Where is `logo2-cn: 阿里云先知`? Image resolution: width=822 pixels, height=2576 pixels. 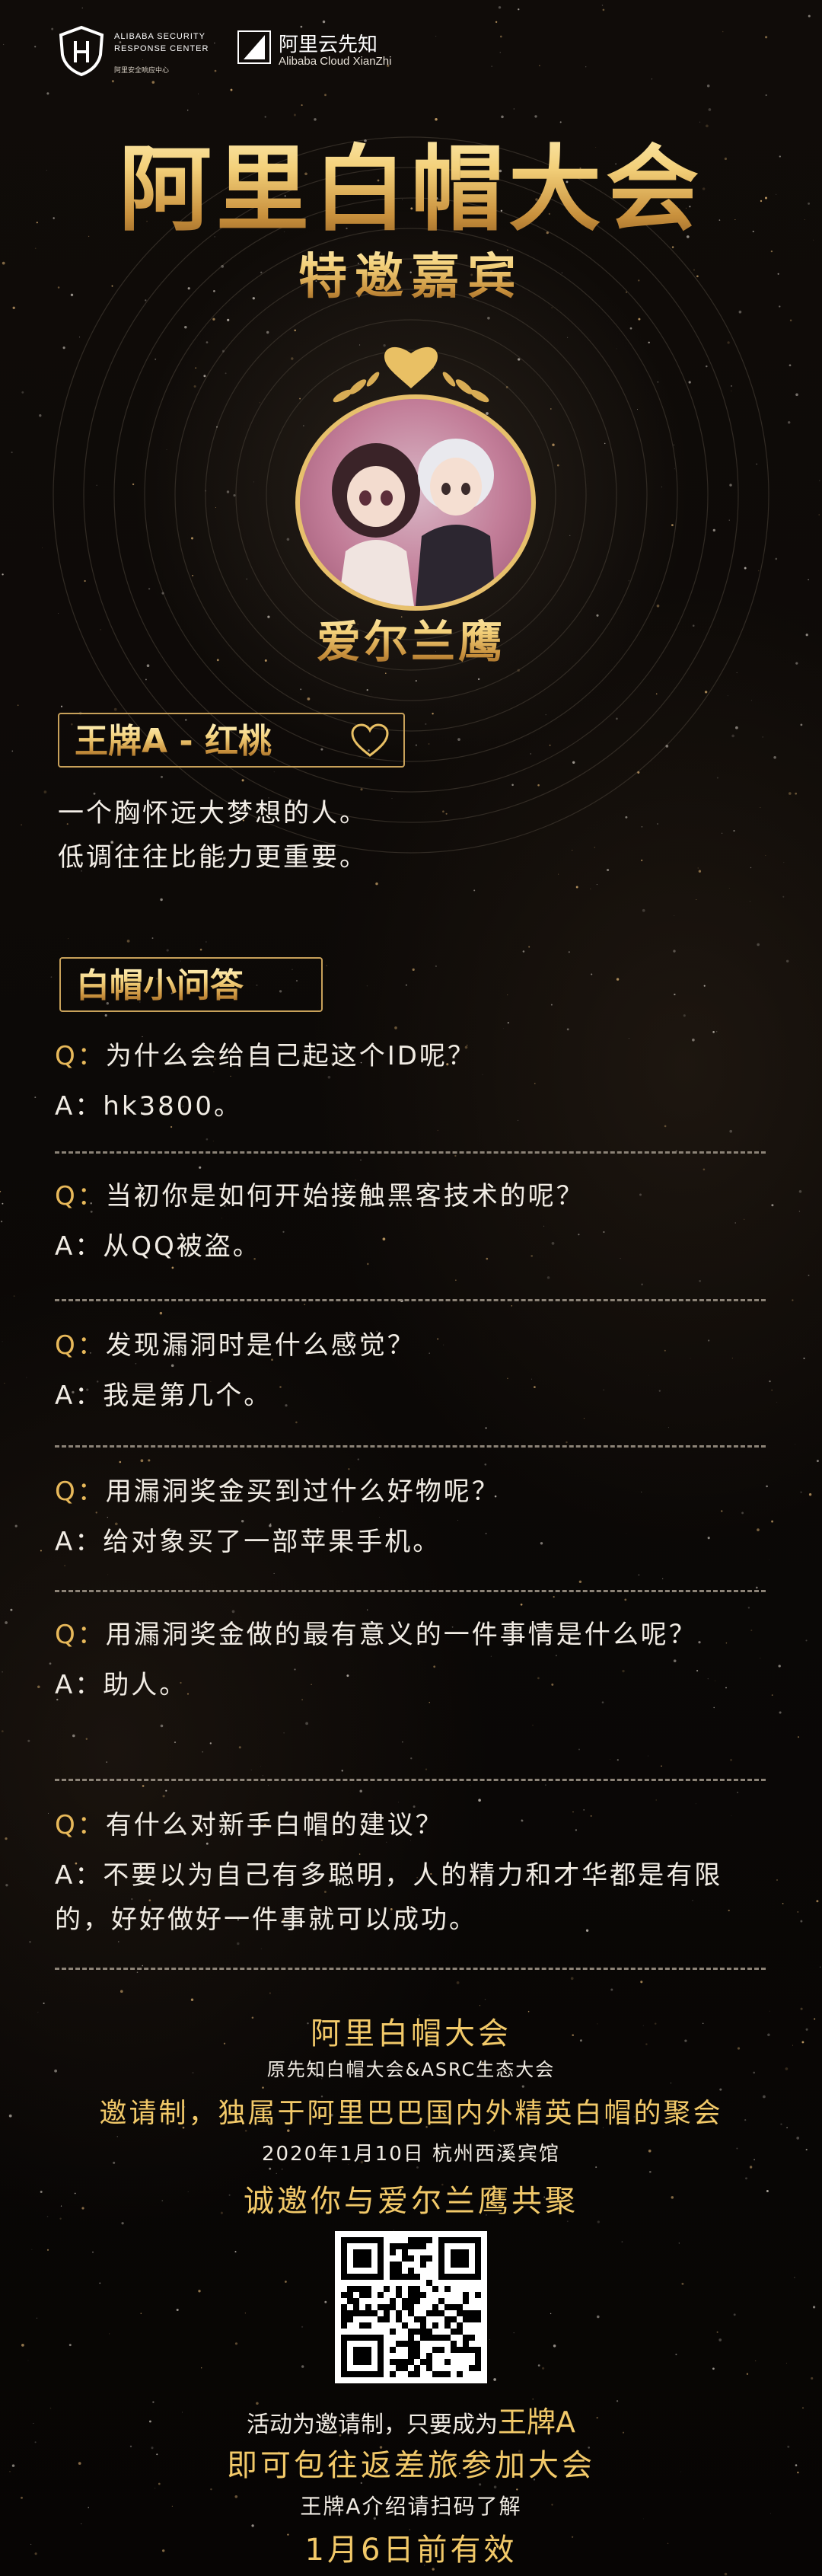 logo2-cn: 阿里云先知 is located at coordinates (328, 45).